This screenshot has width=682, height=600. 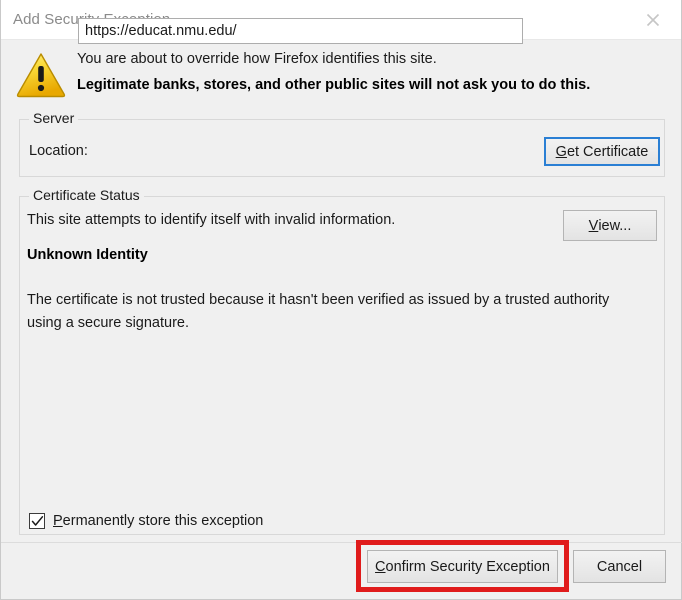 I want to click on unknown-identity-heading: Unknown Identity, so click(x=87, y=255).